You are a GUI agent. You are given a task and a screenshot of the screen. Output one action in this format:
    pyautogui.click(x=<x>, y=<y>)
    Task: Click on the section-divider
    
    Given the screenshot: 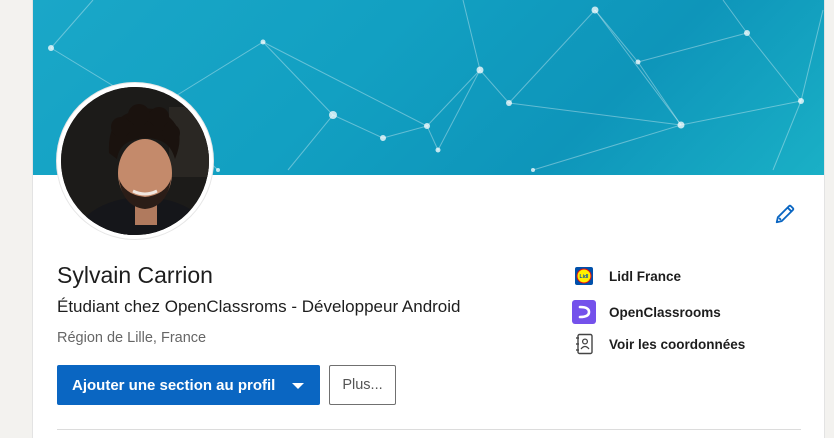 What is the action you would take?
    pyautogui.click(x=429, y=429)
    